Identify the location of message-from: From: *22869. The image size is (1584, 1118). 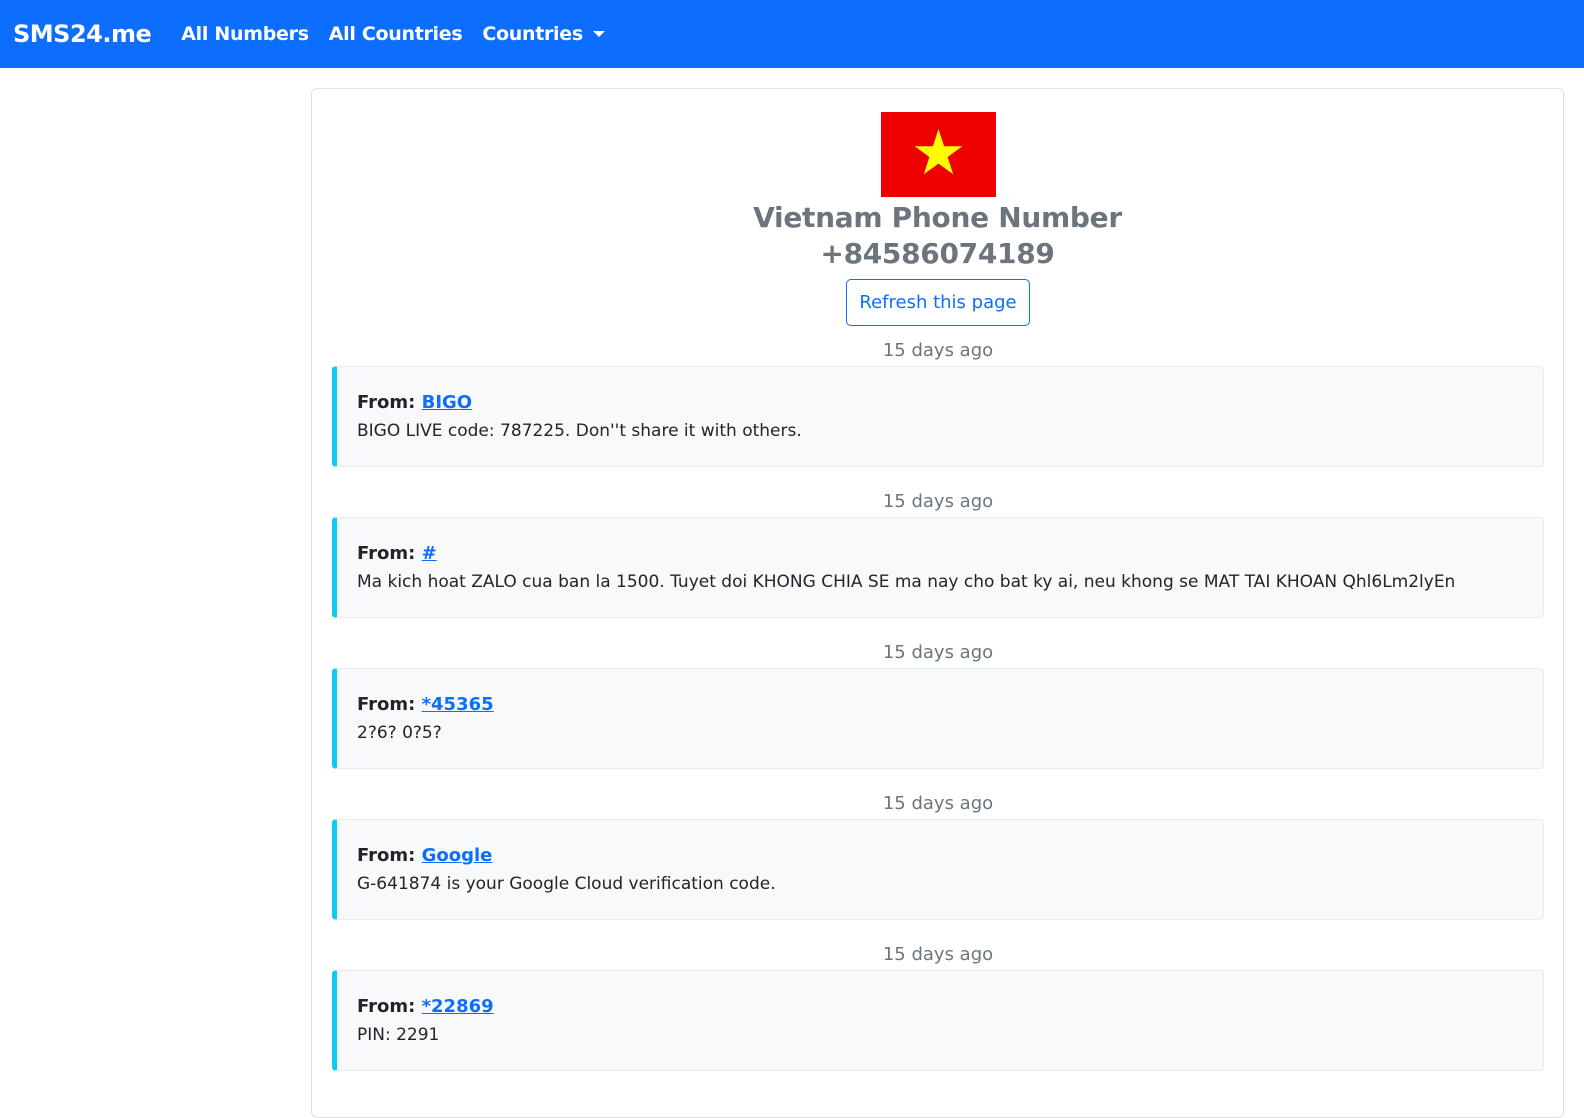
(940, 1007).